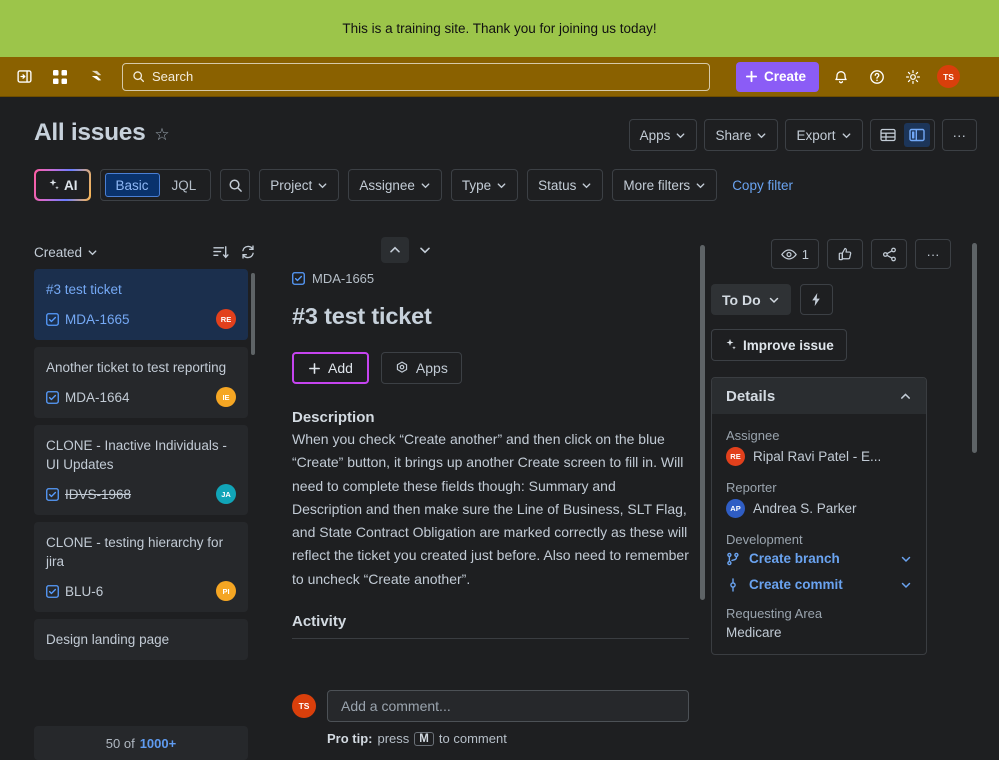 The height and width of the screenshot is (760, 999). I want to click on star-favorite-icon: ☆, so click(161, 135).